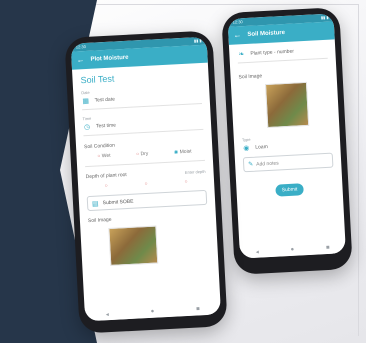 This screenshot has height=343, width=366. I want to click on notes-input: ✎ Add notes, so click(288, 162).